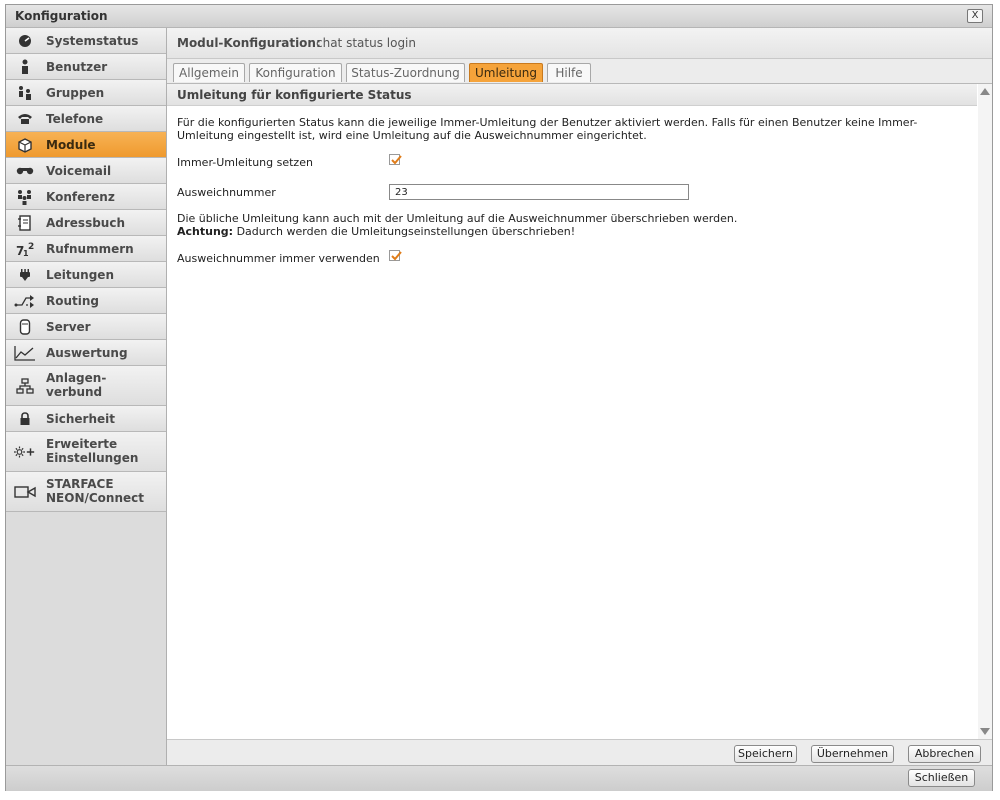 Image resolution: width=1000 pixels, height=800 pixels. I want to click on sidebar-item-anlagenverbund: Anlagen- verbund, so click(86, 386).